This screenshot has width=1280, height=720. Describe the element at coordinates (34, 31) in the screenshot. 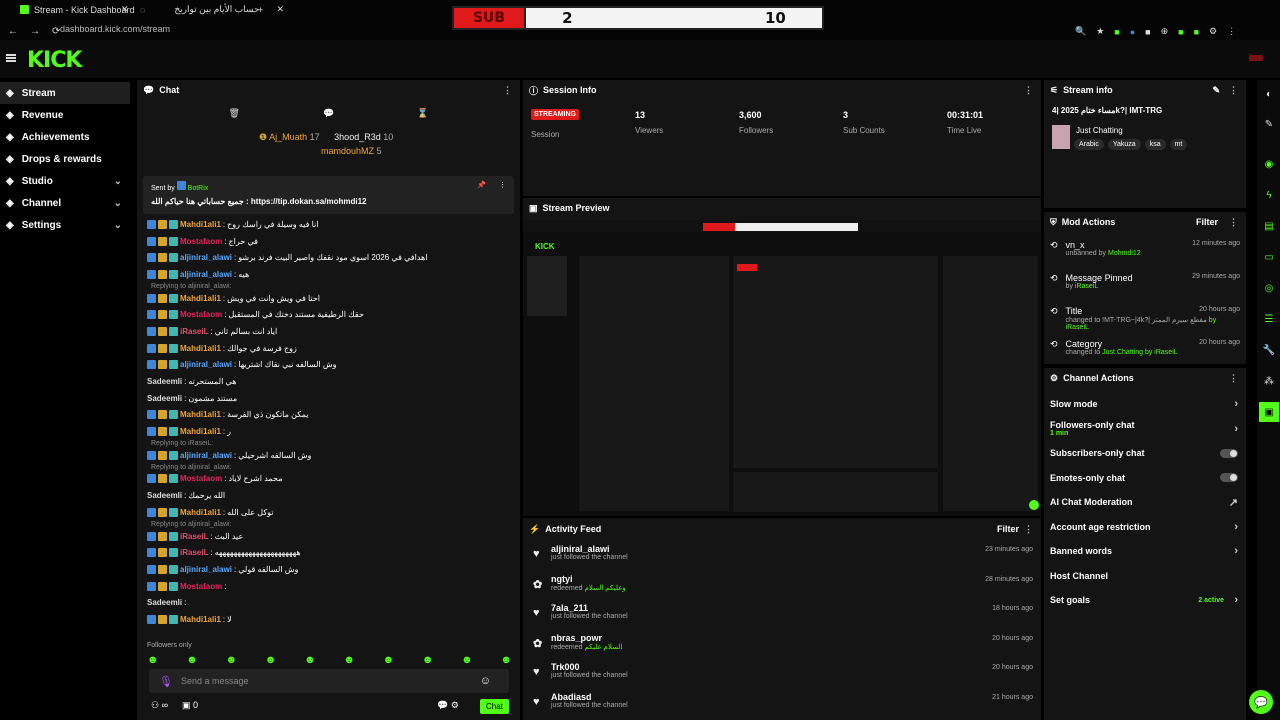

I see `nav-buttons: ← → ⟳` at that location.